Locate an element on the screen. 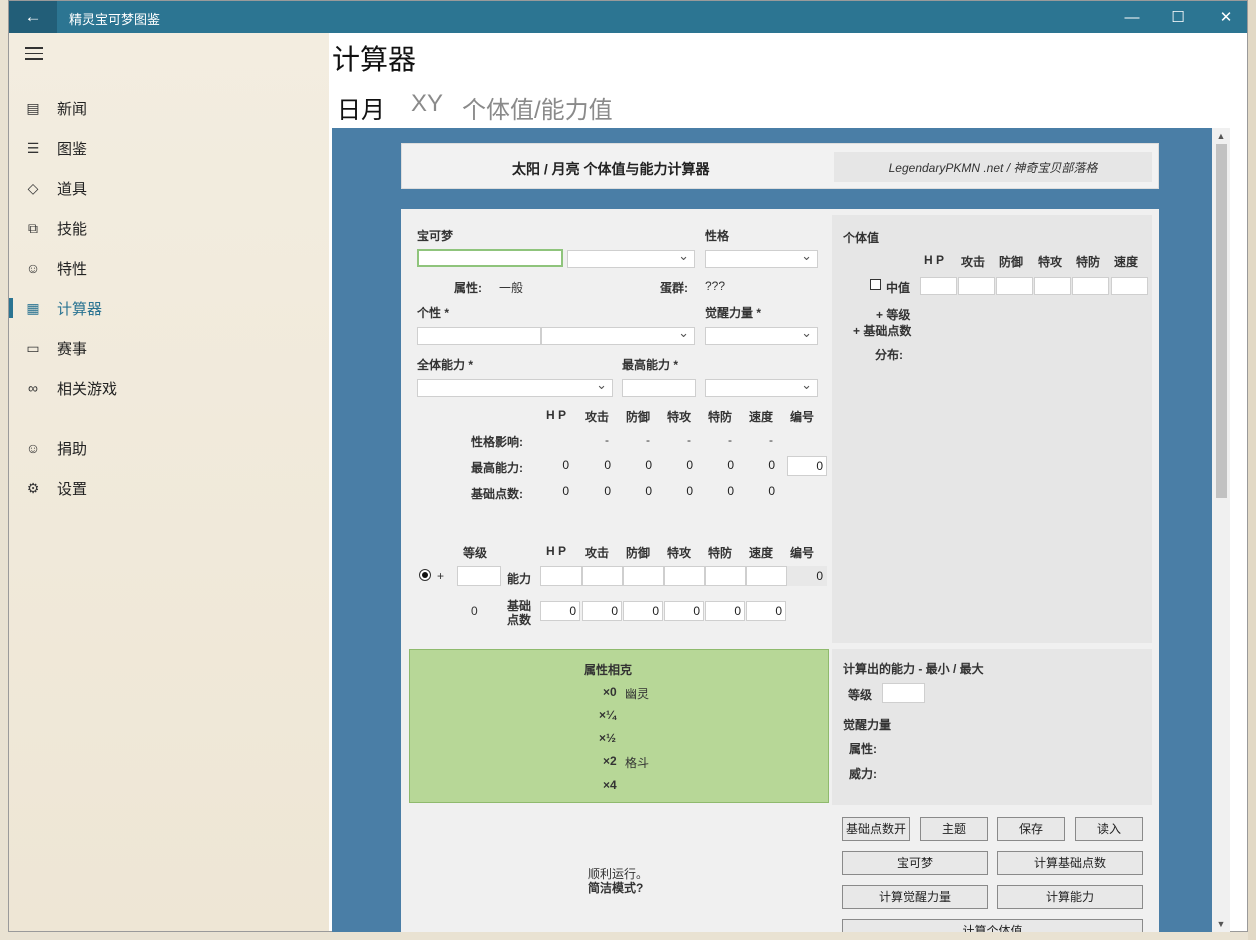 The width and height of the screenshot is (1256, 940). iv-mid-checkbox is located at coordinates (875, 284).